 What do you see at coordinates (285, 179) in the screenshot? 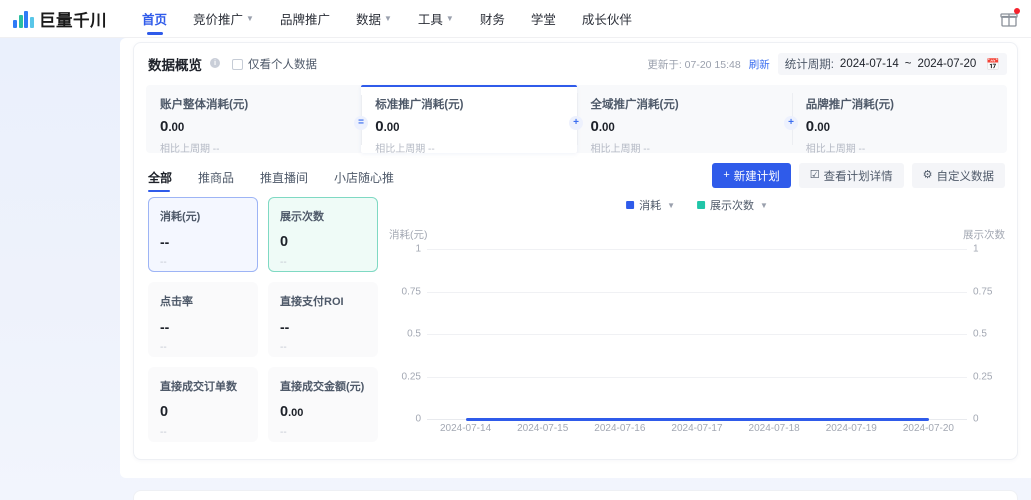
I see `tab-2: 推直播间` at bounding box center [285, 179].